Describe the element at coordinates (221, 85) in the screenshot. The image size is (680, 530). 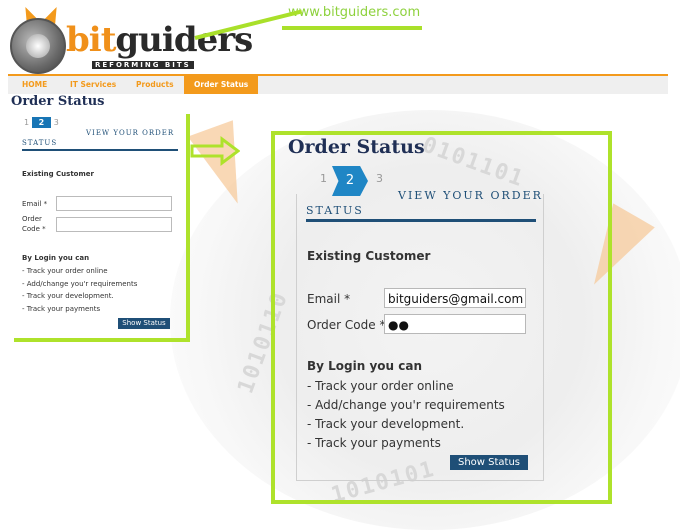
I see `nav-order-status: Order Status` at that location.